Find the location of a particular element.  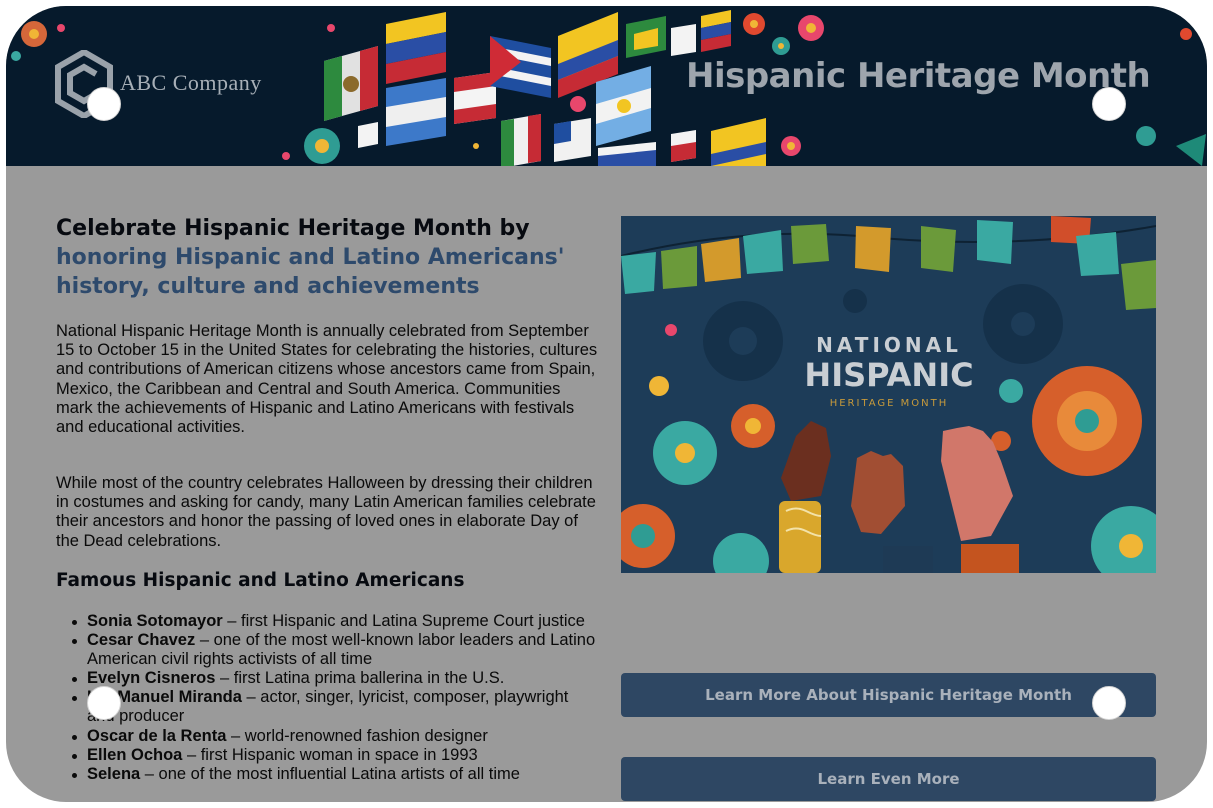

person-desc: – world-renowned fashion designer is located at coordinates (357, 735).